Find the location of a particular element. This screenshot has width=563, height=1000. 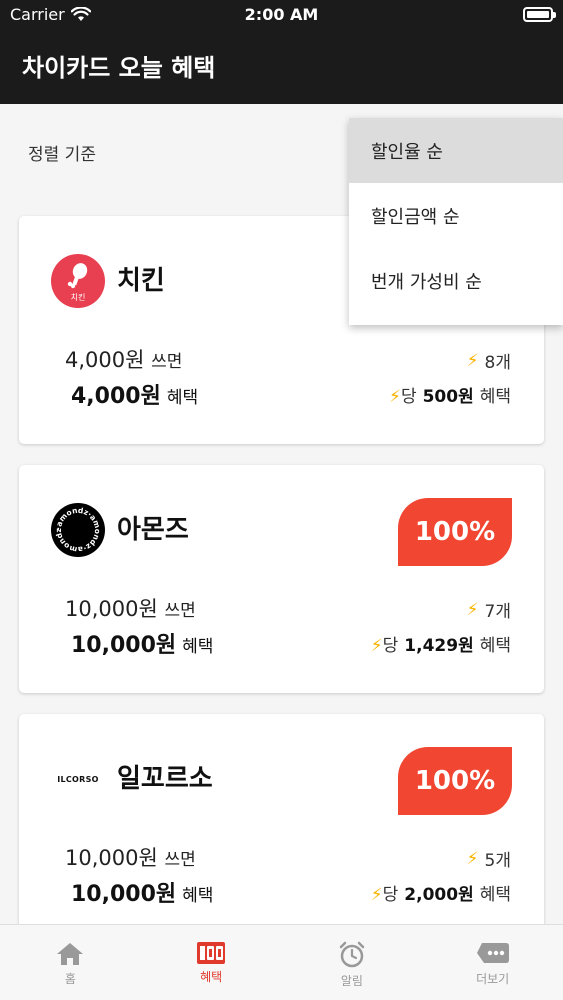

tab-label: 알림 is located at coordinates (351, 981).